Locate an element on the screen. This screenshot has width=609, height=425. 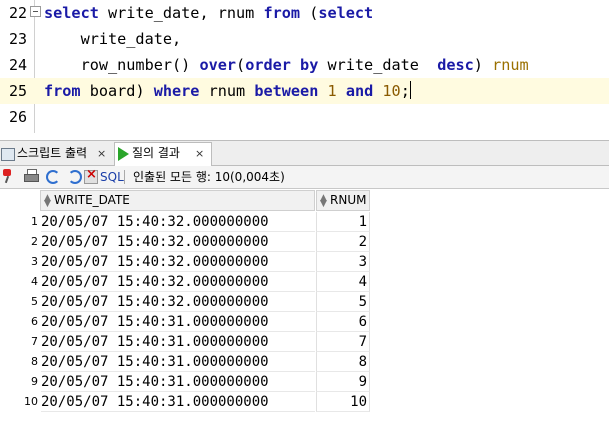
line-number: 23 is located at coordinates (17, 39).